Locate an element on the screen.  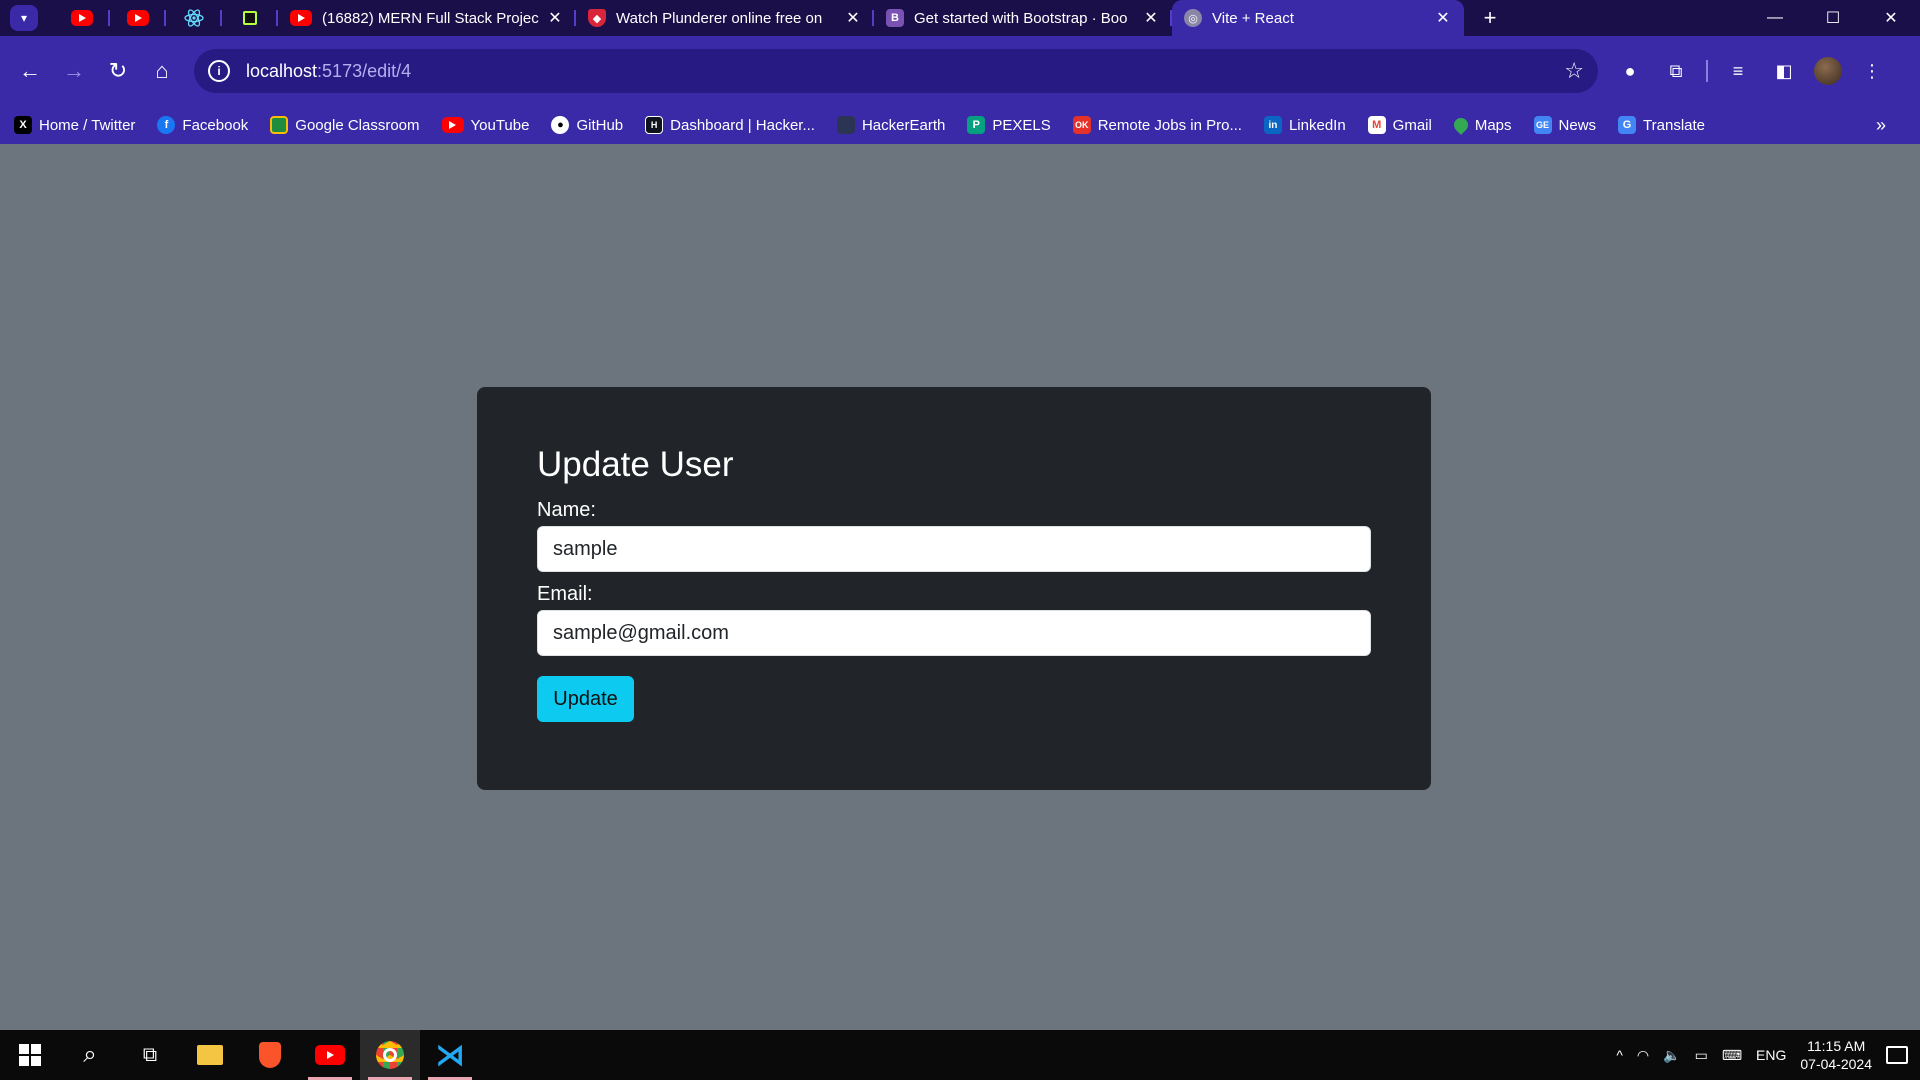
chevron-double-right-icon: » is located at coordinates (1881, 125).